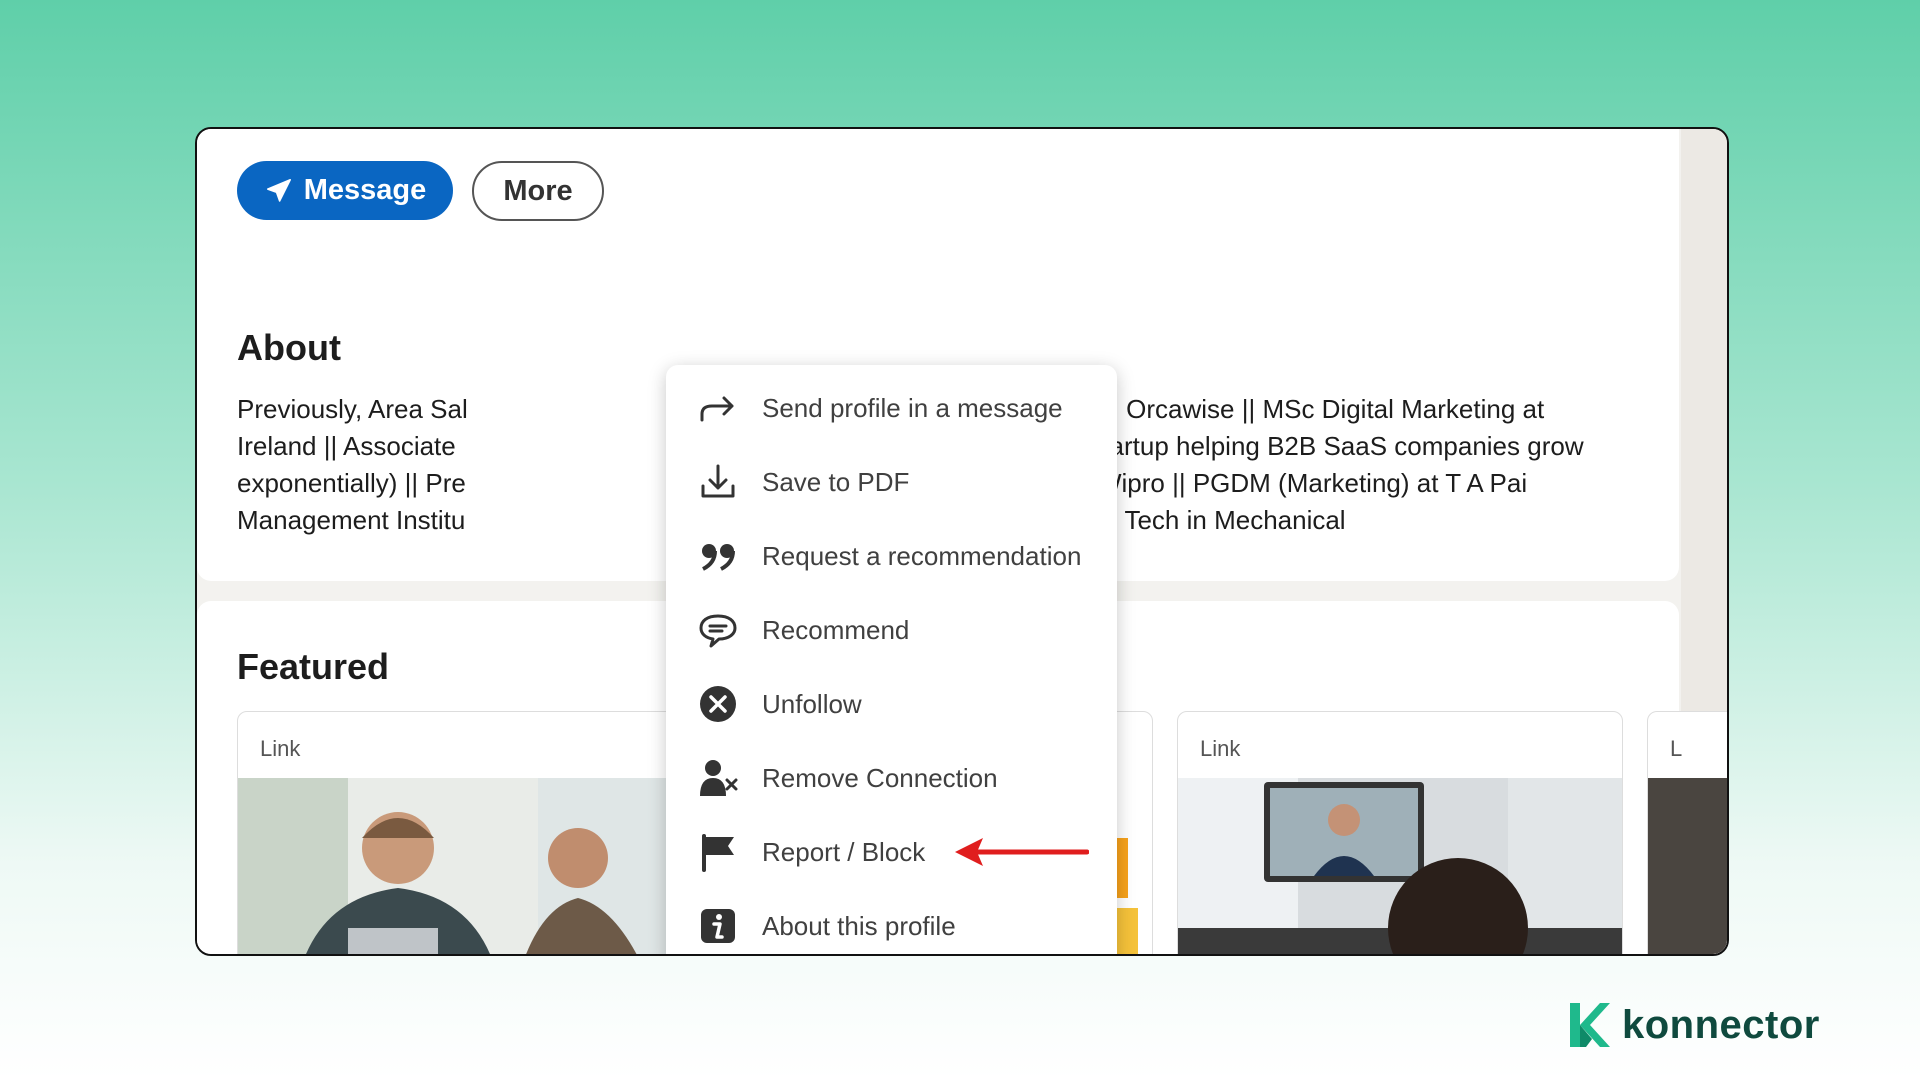  Describe the element at coordinates (351, 520) in the screenshot. I see `about-line-4-left: Management Institu` at that location.